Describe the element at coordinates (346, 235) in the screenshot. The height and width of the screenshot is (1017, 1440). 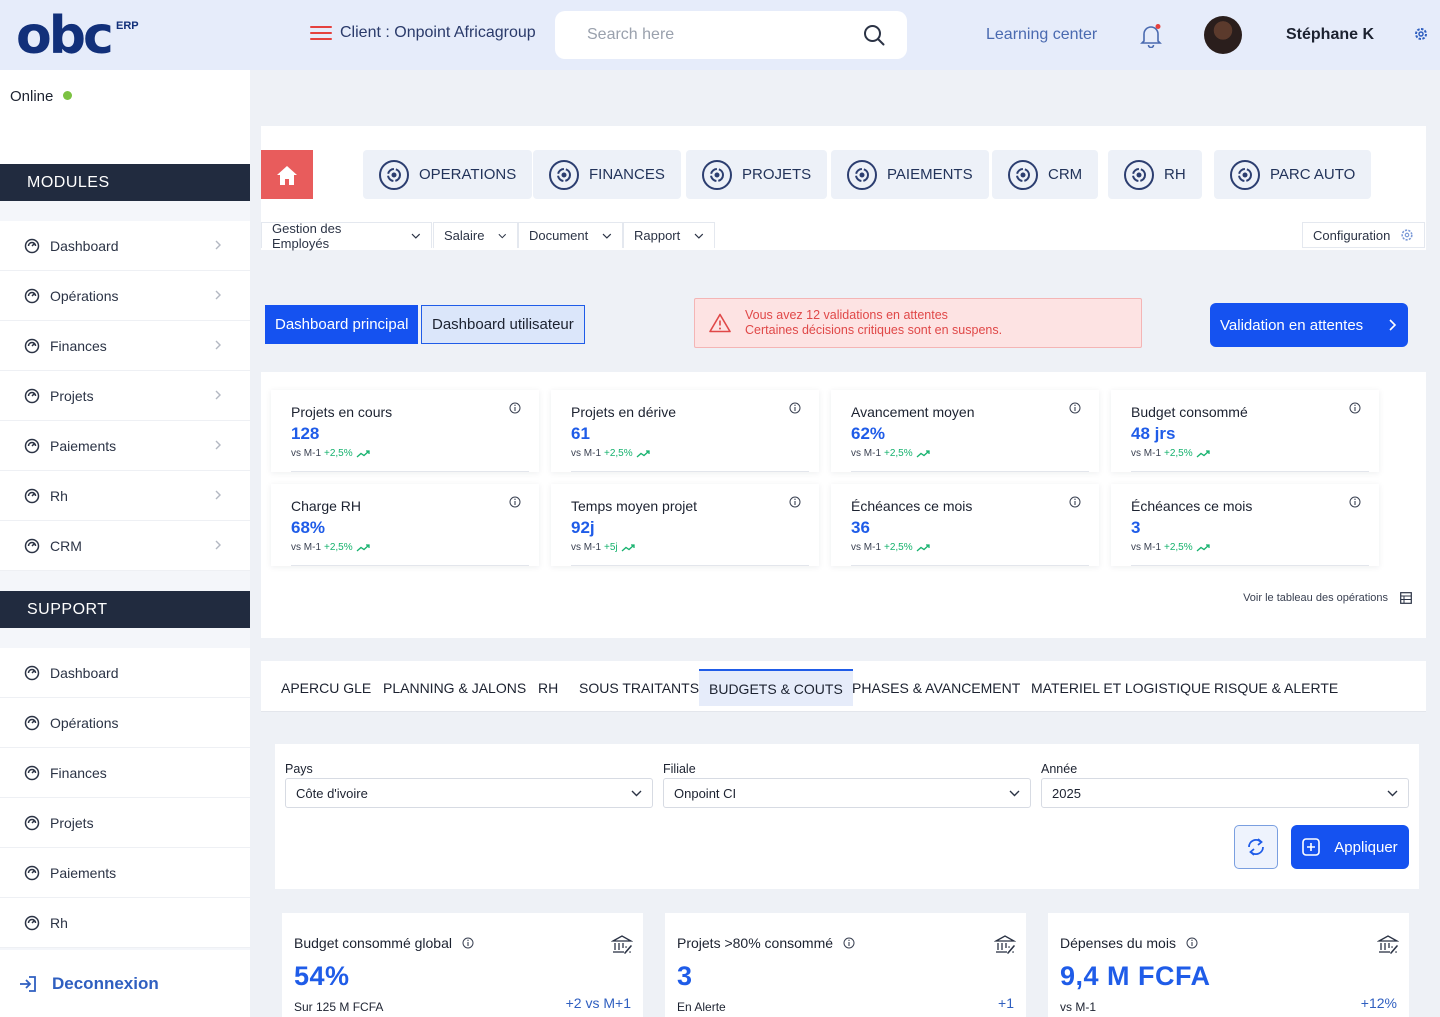
I see `submenu-gestion-employes: Gestion des Employés` at that location.